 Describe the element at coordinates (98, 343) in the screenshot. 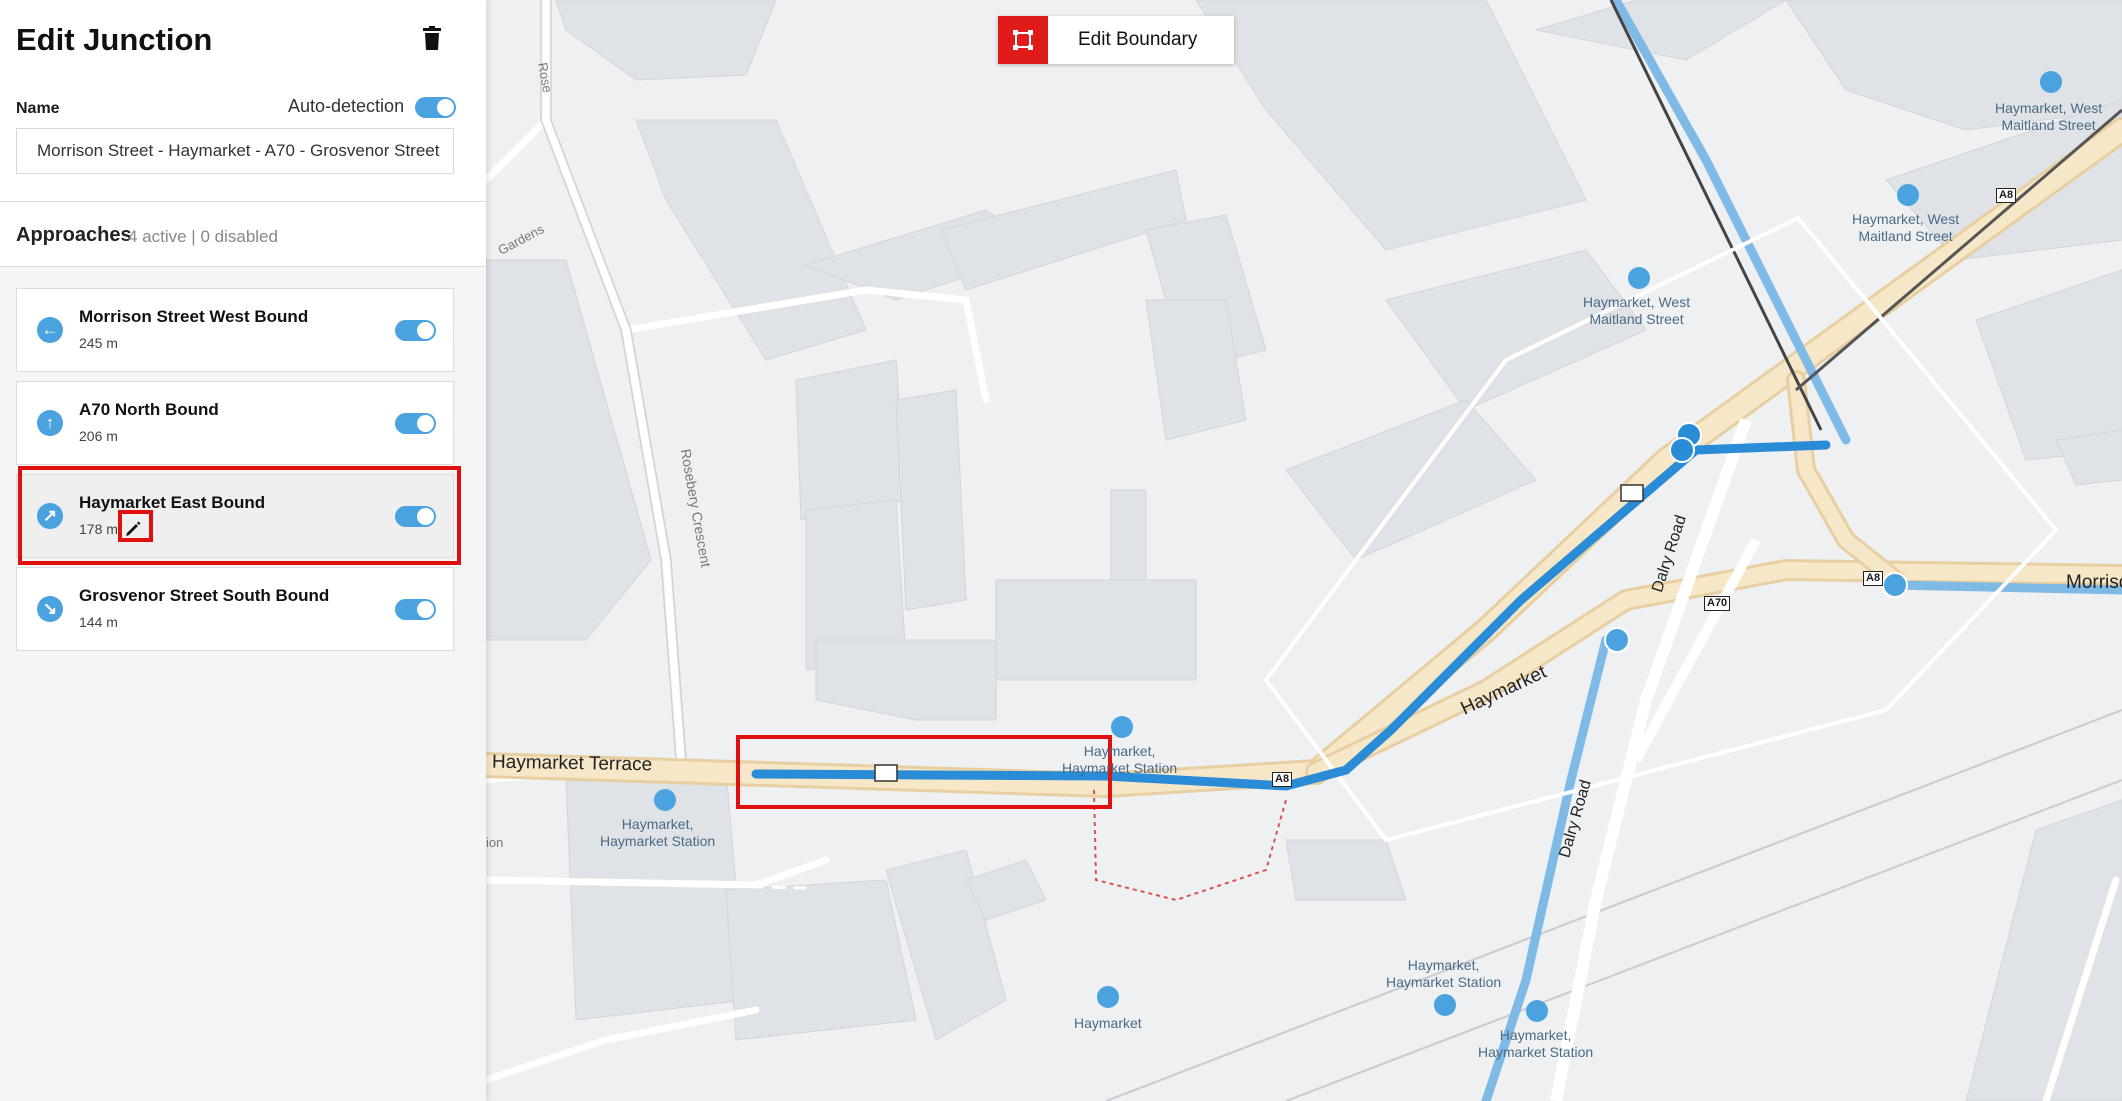

I see `approach-length: 245 m` at that location.